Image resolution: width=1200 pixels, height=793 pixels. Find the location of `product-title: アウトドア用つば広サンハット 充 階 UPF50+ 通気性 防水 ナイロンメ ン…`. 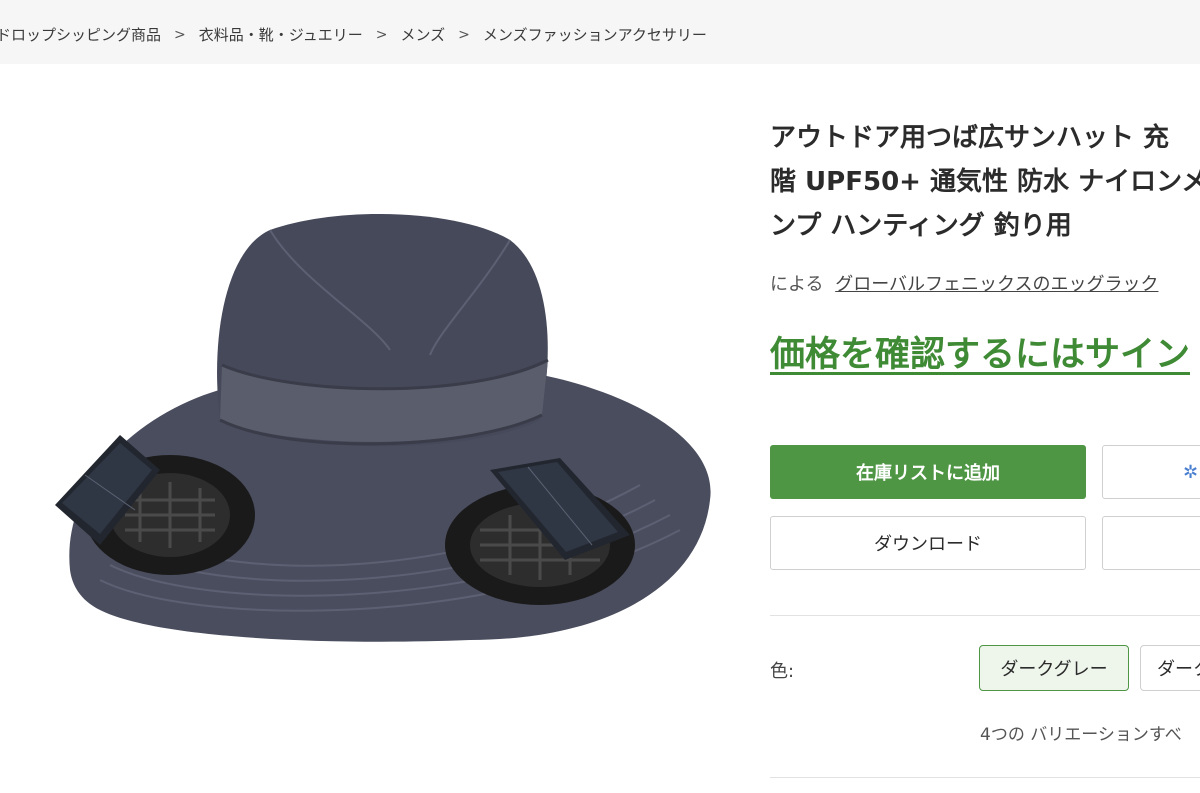

product-title: アウトドア用つば広サンハット 充 階 UPF50+ 通気性 防水 ナイロンメ ン… is located at coordinates (985, 182).